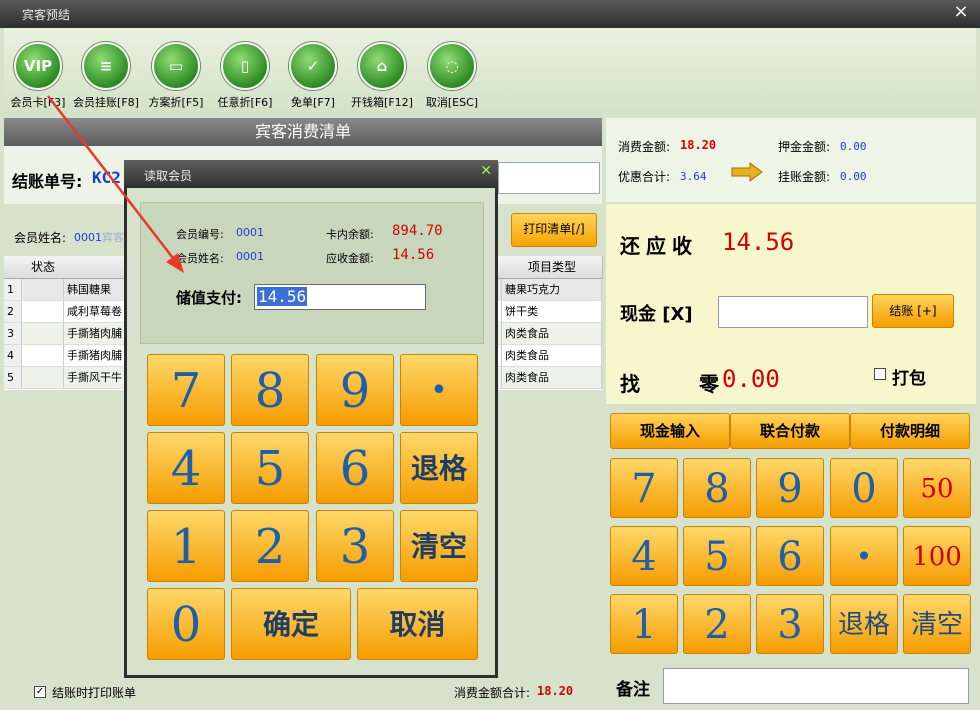 This screenshot has width=980, height=710. What do you see at coordinates (417, 624) in the screenshot?
I see `dlg-cancel-button: 取消` at bounding box center [417, 624].